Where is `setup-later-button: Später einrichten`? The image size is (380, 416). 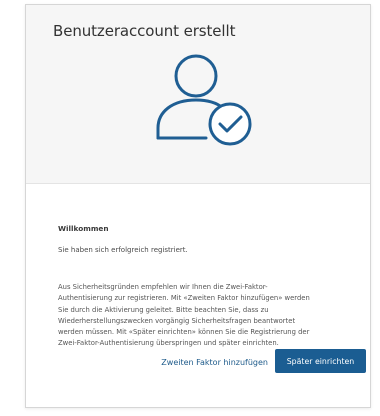 setup-later-button: Später einrichten is located at coordinates (320, 361).